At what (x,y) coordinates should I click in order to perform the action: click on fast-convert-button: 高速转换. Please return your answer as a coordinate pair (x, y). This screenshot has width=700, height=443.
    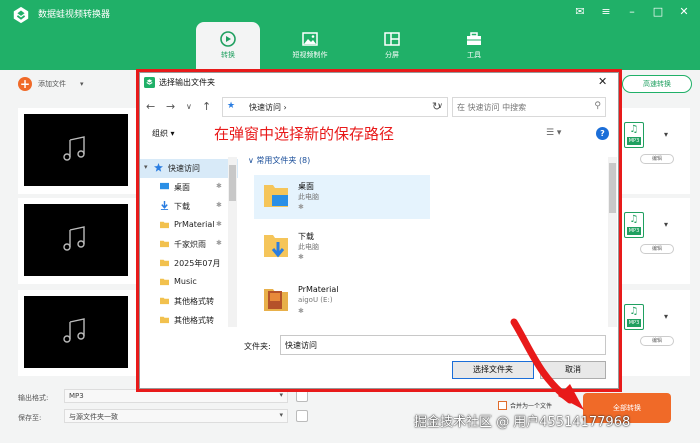
    Looking at the image, I should click on (657, 84).